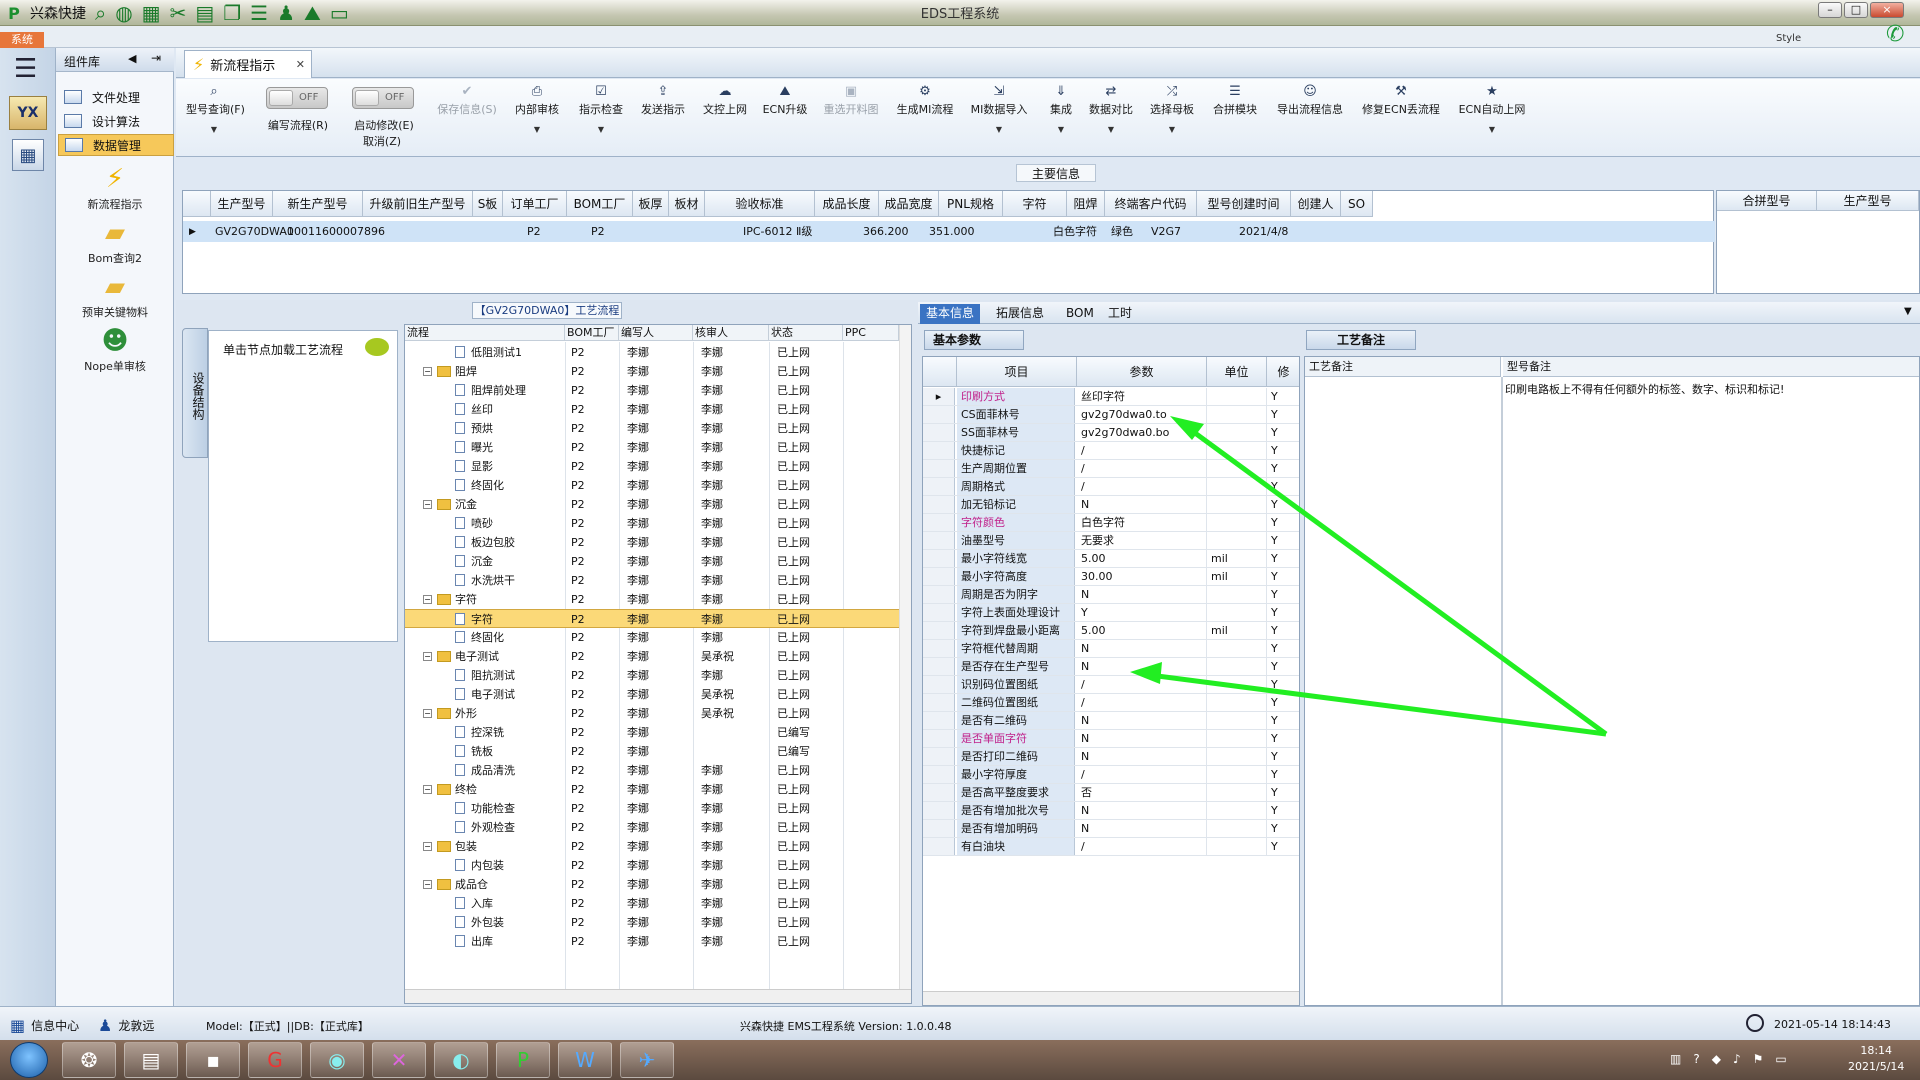 Image resolution: width=1920 pixels, height=1080 pixels. Describe the element at coordinates (44, 1025) in the screenshot. I see `info-center: ▦ 信息中心` at that location.